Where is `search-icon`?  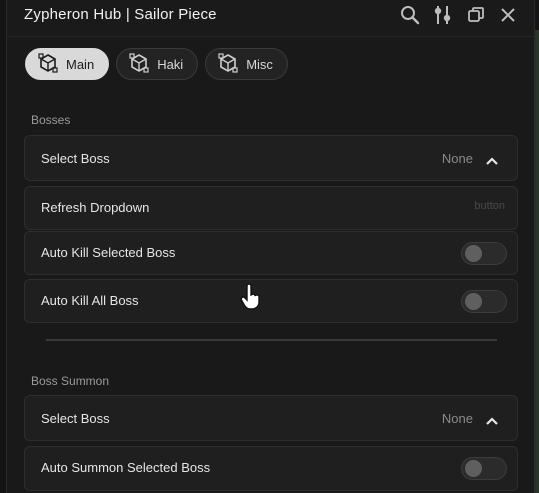 search-icon is located at coordinates (410, 15).